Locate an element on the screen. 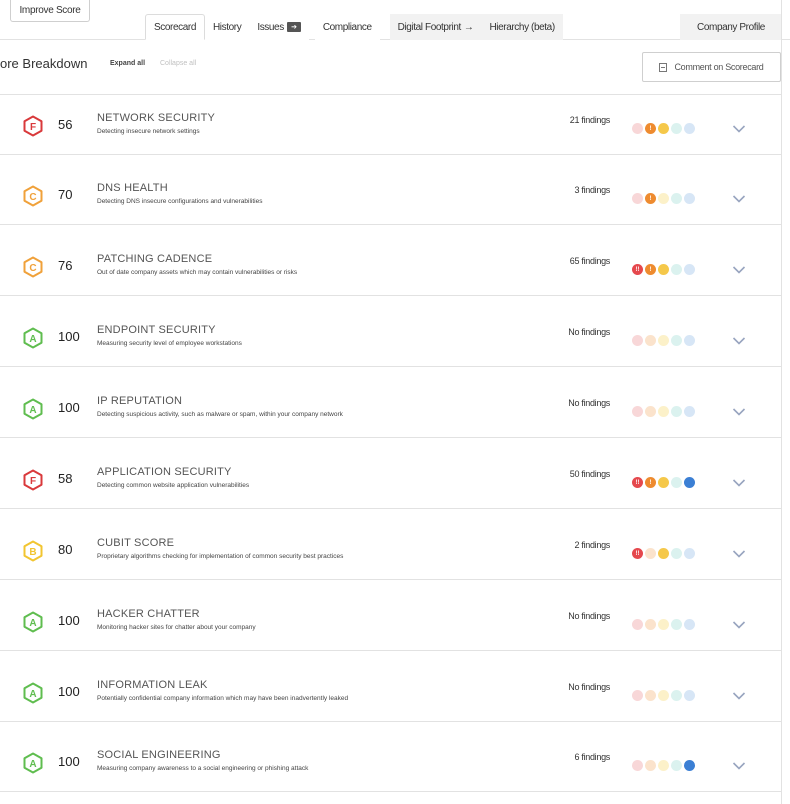  grade-hexagon-icon: C is located at coordinates (33, 267).